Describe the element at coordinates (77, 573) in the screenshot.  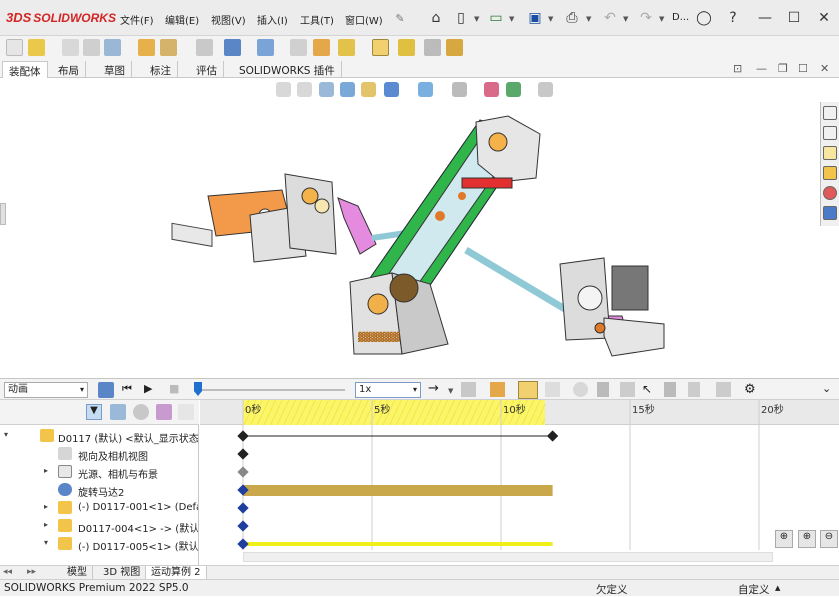
I see `tab-model: 模型` at that location.